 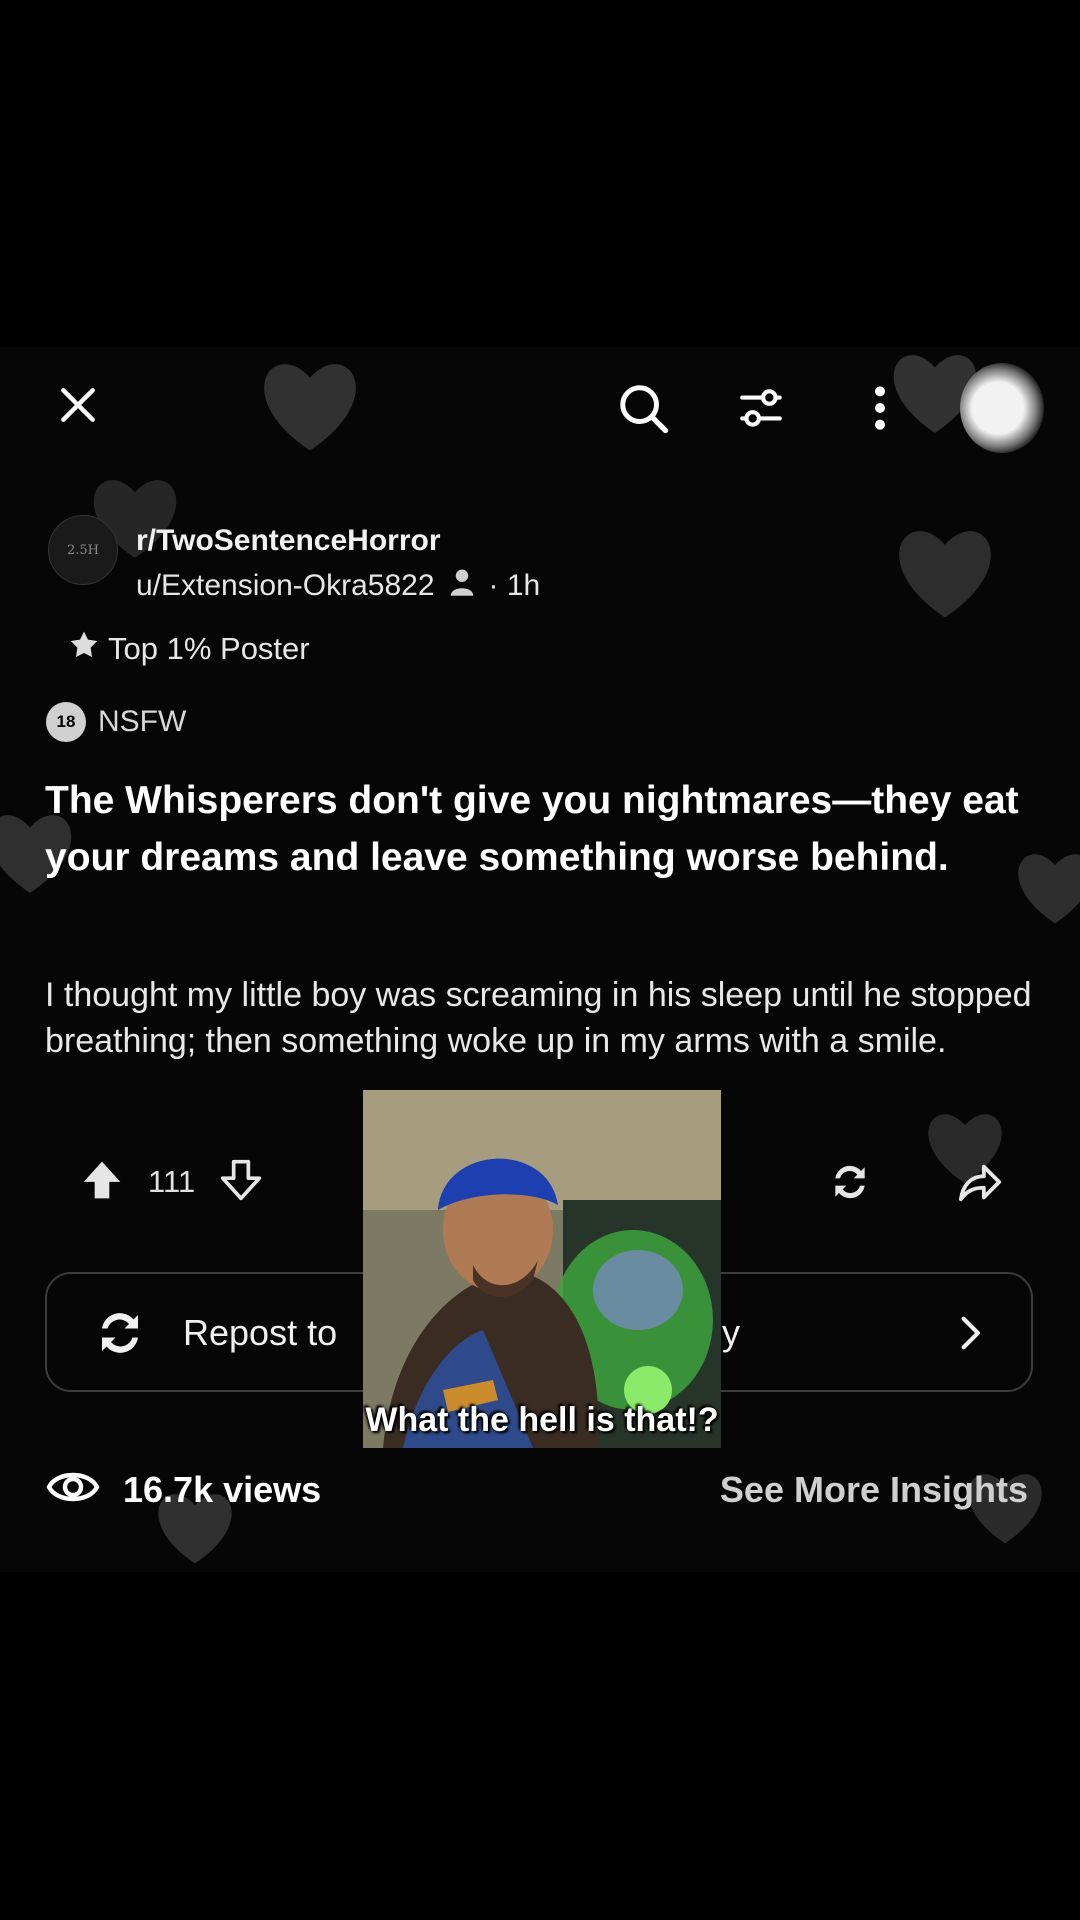 I want to click on meme-overlay-image: What the hell is that!?, so click(x=542, y=1269).